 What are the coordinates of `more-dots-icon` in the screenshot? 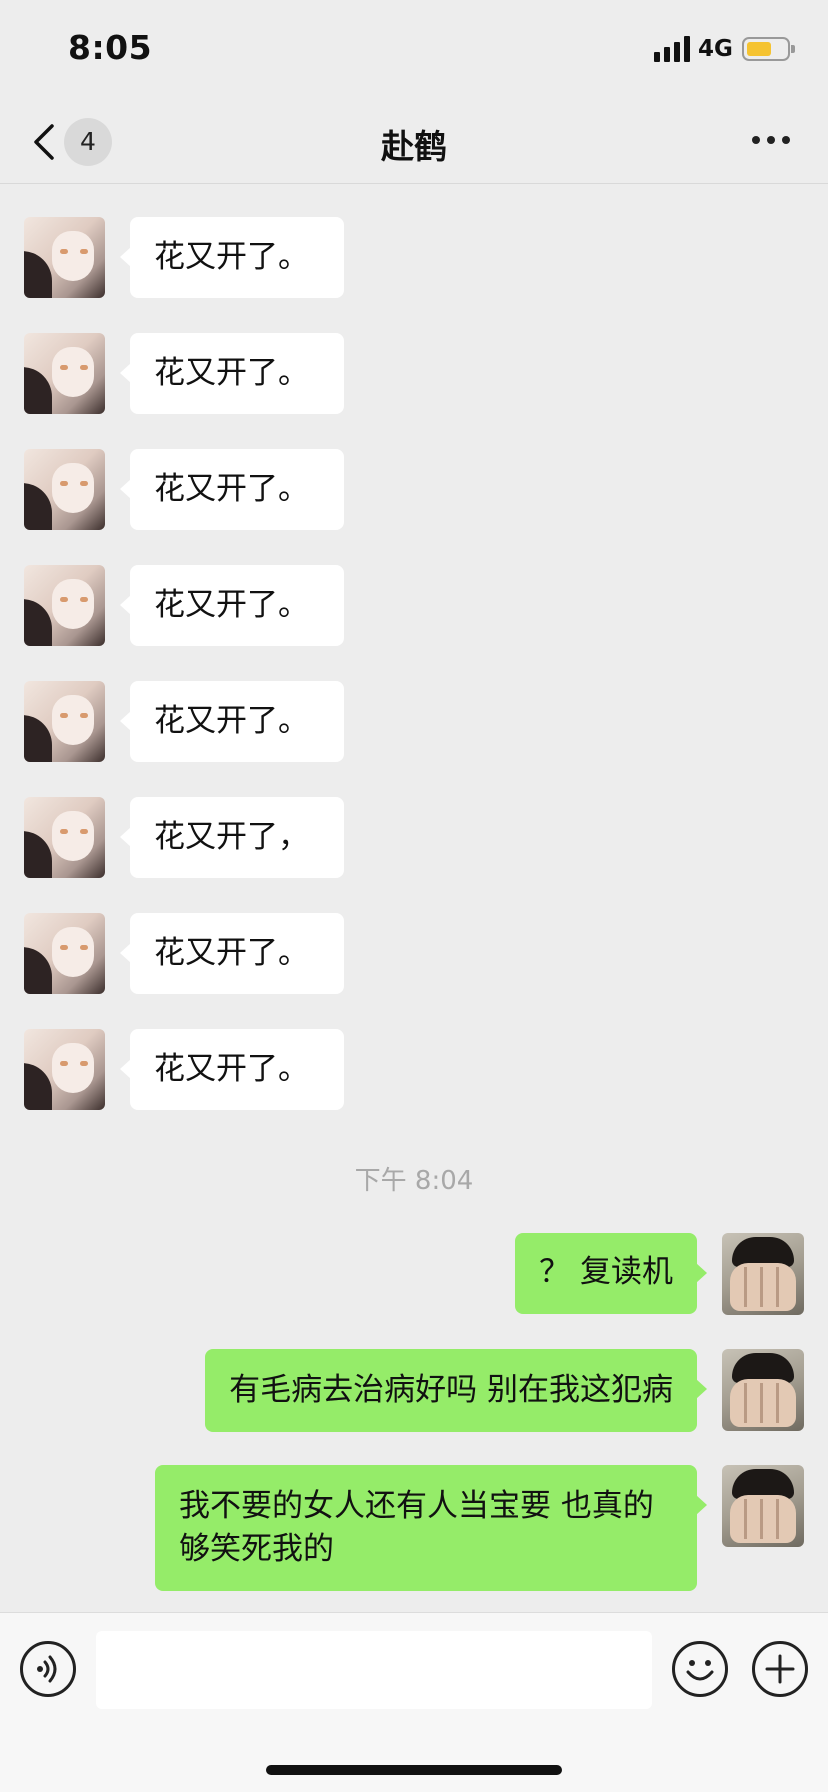 It's located at (772, 141).